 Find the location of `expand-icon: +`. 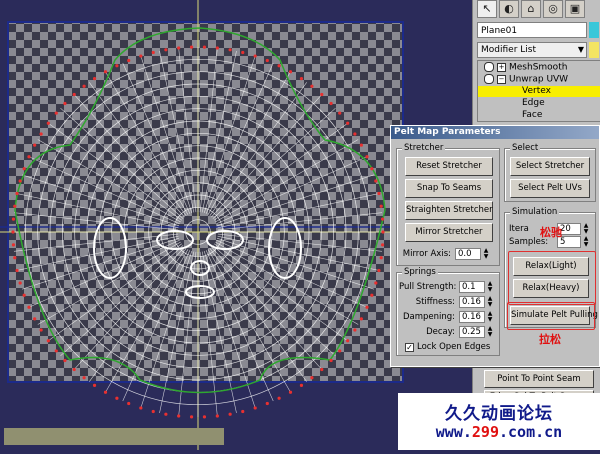

expand-icon: + is located at coordinates (501, 67).